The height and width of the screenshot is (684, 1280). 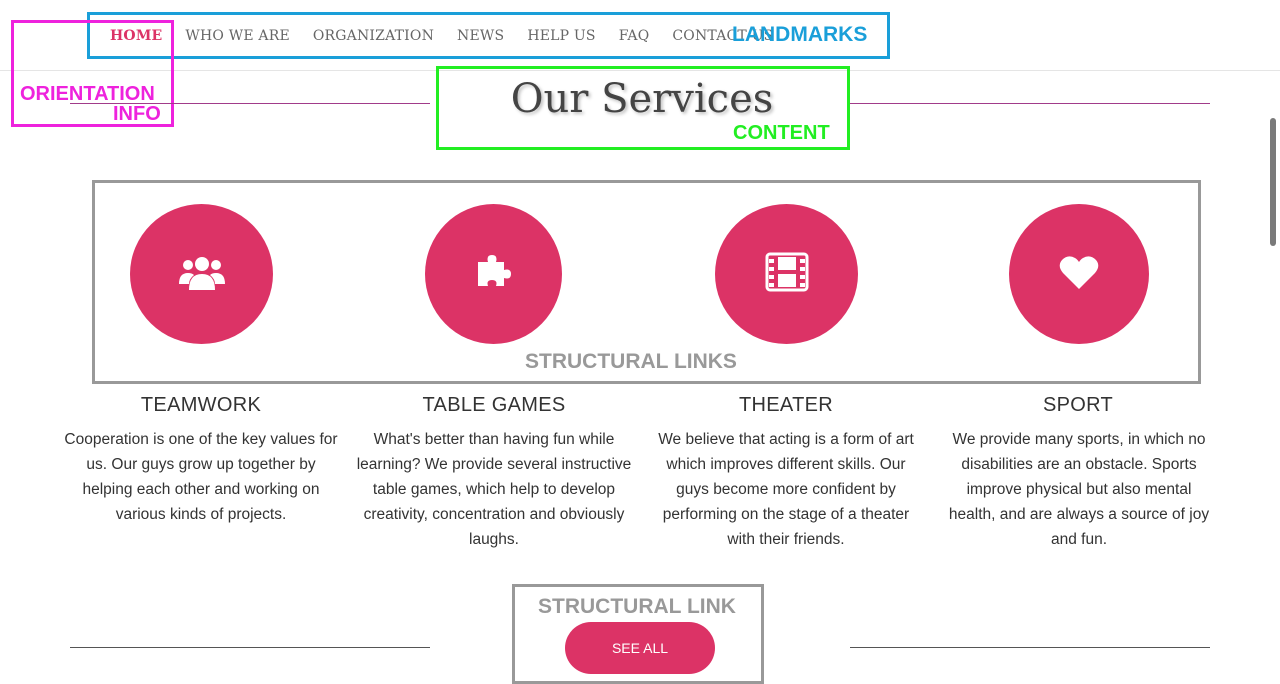 I want to click on service-teamwork-link, so click(x=201, y=274).